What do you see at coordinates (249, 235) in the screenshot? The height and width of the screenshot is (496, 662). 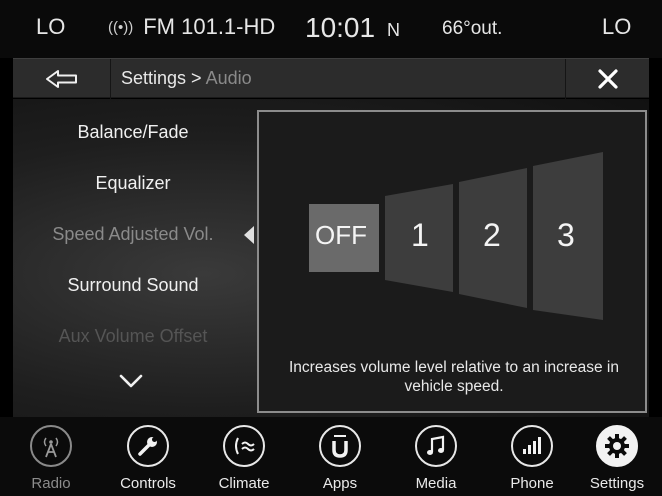 I see `selection-pointer` at bounding box center [249, 235].